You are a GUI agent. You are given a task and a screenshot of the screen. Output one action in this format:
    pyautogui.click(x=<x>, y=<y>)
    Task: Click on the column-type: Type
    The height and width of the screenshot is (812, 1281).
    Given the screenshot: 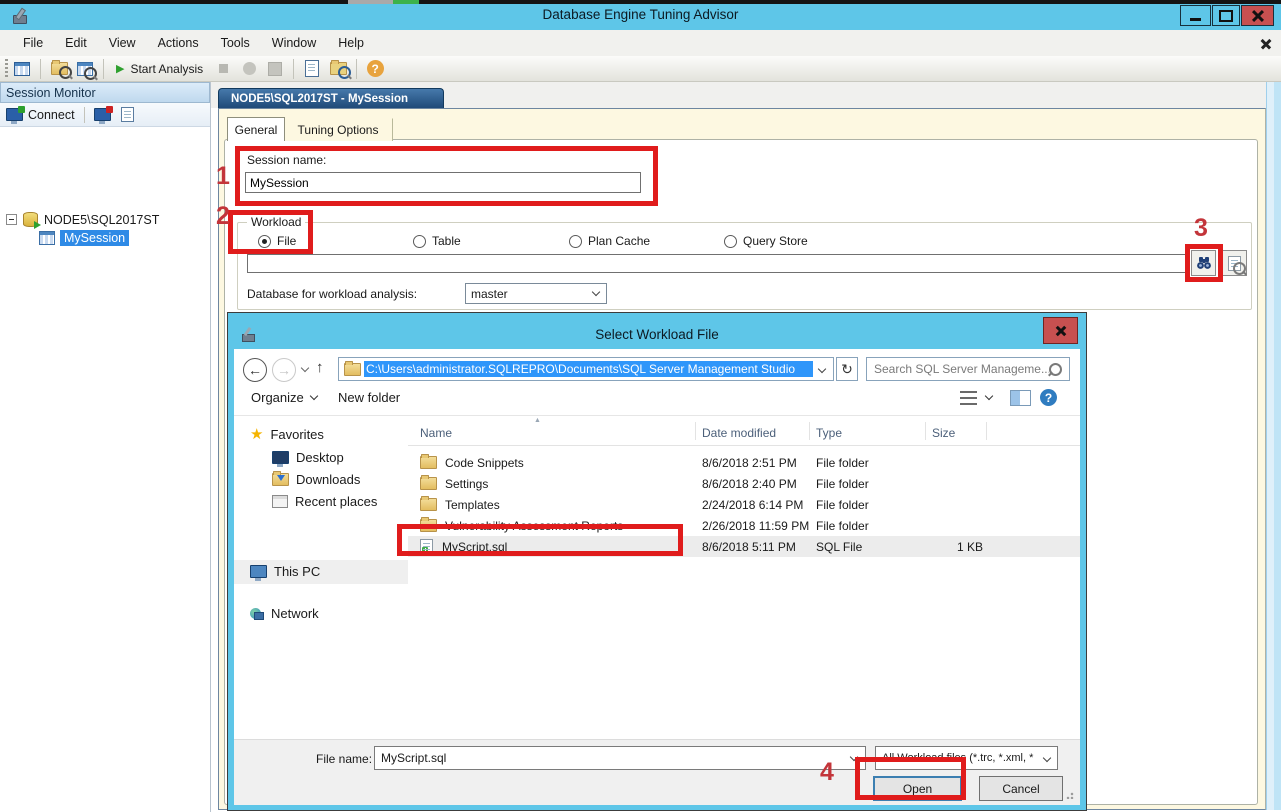 What is the action you would take?
    pyautogui.click(x=829, y=433)
    